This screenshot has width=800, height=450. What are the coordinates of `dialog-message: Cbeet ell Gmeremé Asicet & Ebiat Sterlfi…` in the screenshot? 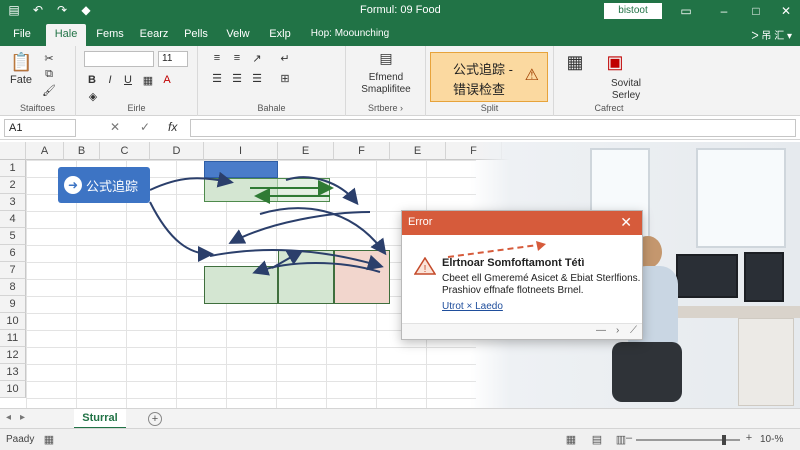 It's located at (541, 278).